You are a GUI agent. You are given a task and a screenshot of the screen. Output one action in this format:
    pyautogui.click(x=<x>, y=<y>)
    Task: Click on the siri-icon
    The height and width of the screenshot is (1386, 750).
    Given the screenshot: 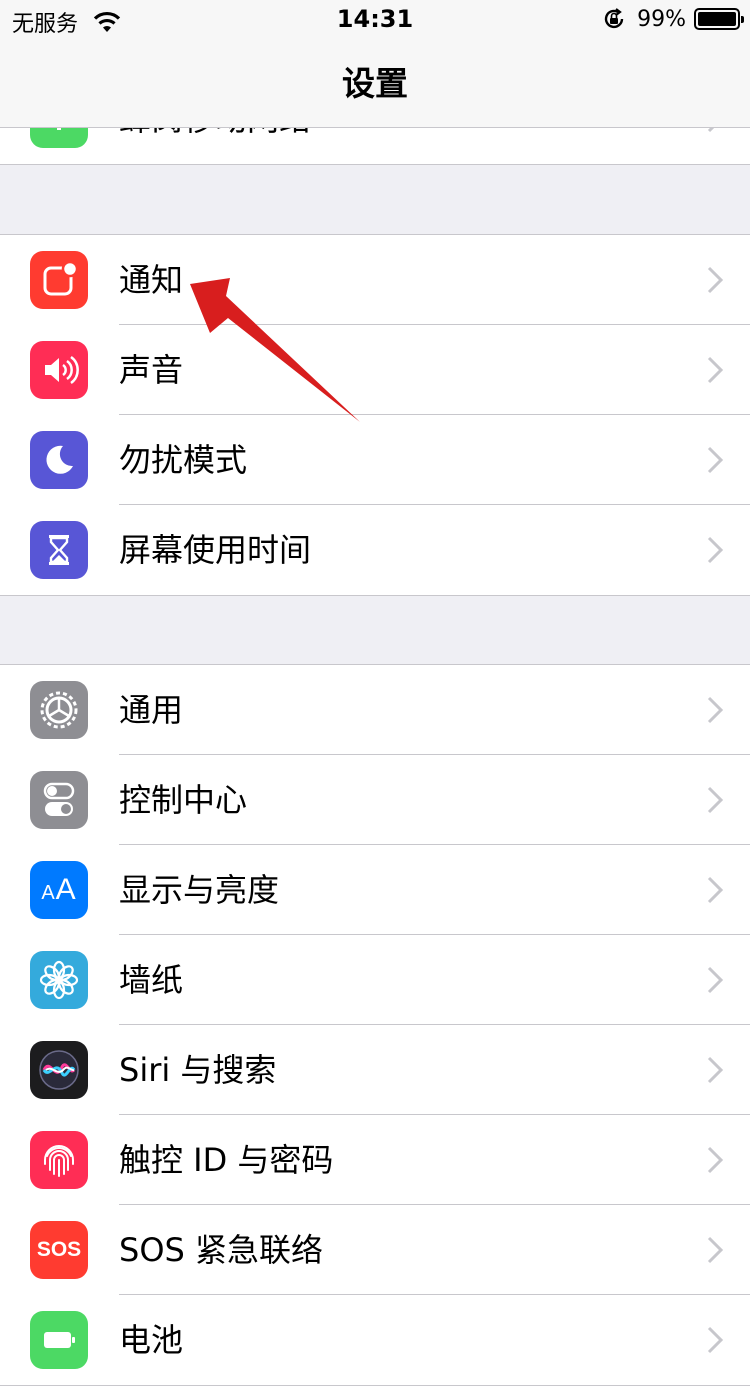 What is the action you would take?
    pyautogui.click(x=59, y=1070)
    